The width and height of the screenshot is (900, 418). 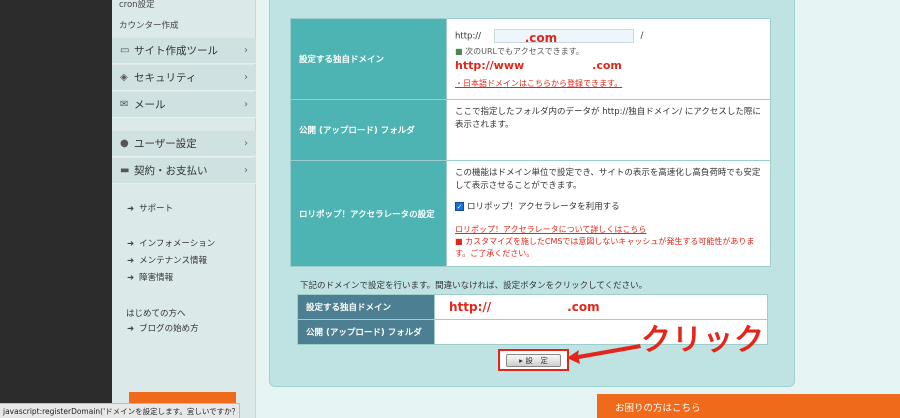 What do you see at coordinates (125, 170) in the screenshot?
I see `card-icon: ▬` at bounding box center [125, 170].